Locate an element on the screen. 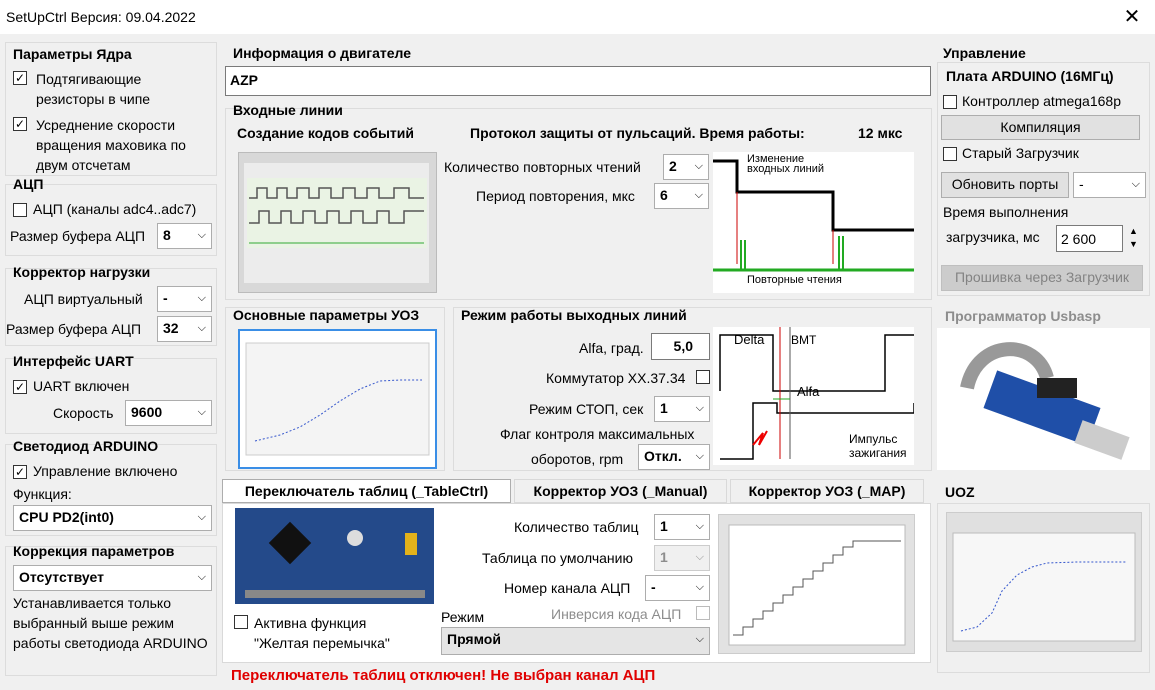 The image size is (1155, 690). default-select: 1 ⌵ is located at coordinates (682, 558).